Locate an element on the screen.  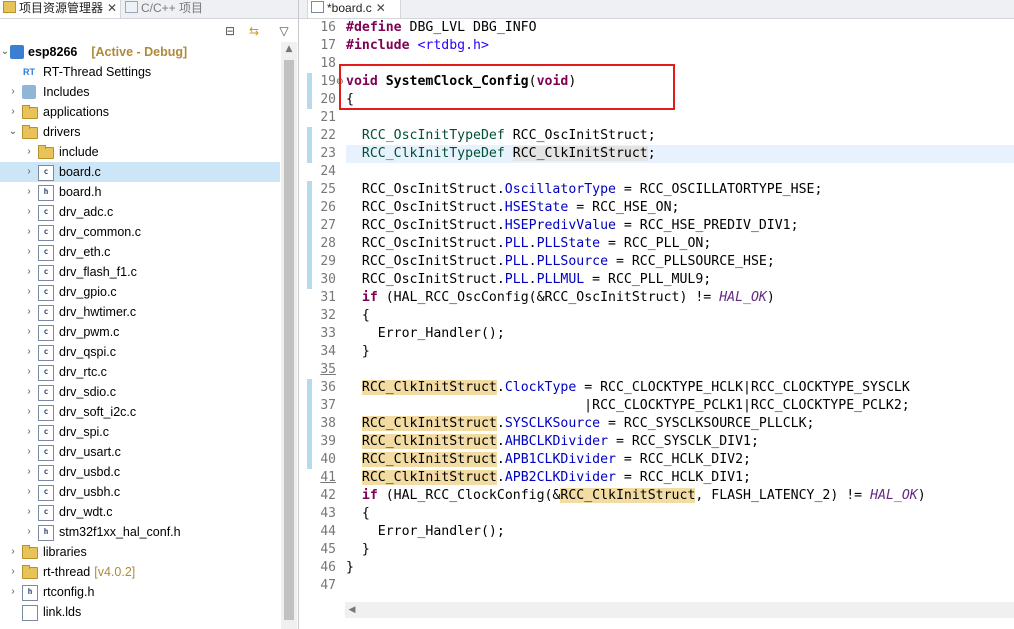
explorer-tab-bar: 项目资源管理器 ✕ C/C++ 项目 is located at coordinates (149, 9).